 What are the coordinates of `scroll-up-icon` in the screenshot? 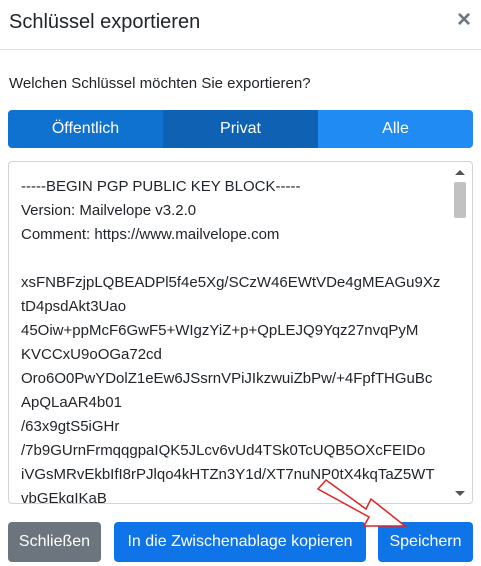 It's located at (460, 172).